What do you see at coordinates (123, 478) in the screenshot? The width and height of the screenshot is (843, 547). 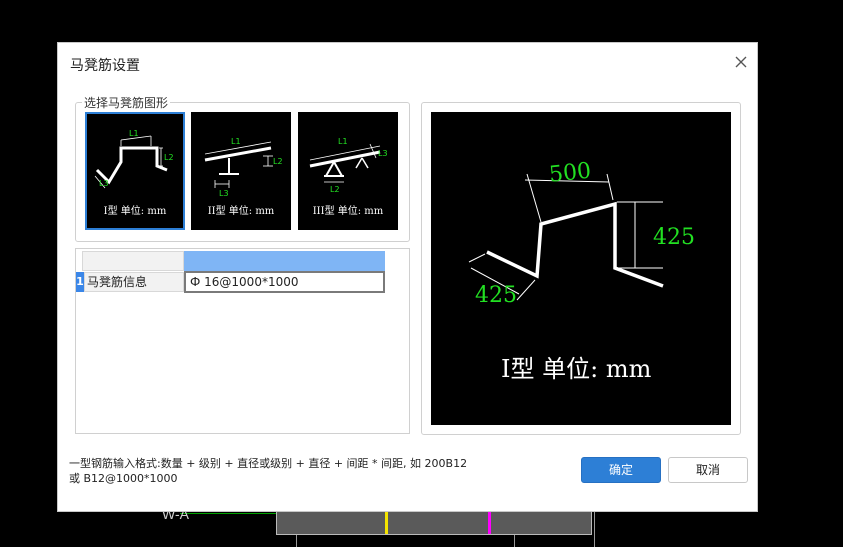 I see `hint-line-2: 或 B12@1000*1000` at bounding box center [123, 478].